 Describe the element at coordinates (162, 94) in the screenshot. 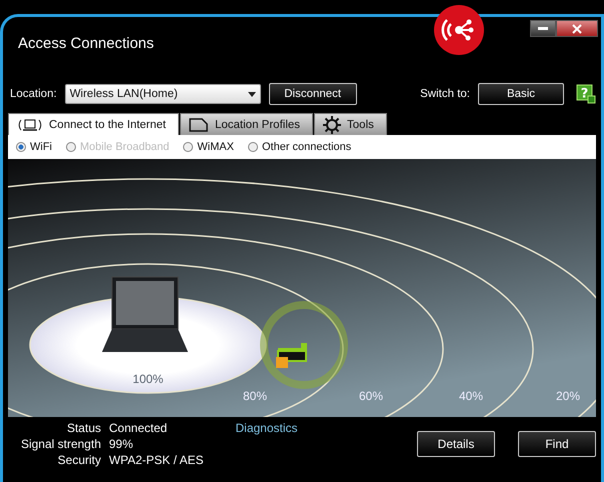

I see `location-dropdown: Wireless LAN(Home)` at that location.